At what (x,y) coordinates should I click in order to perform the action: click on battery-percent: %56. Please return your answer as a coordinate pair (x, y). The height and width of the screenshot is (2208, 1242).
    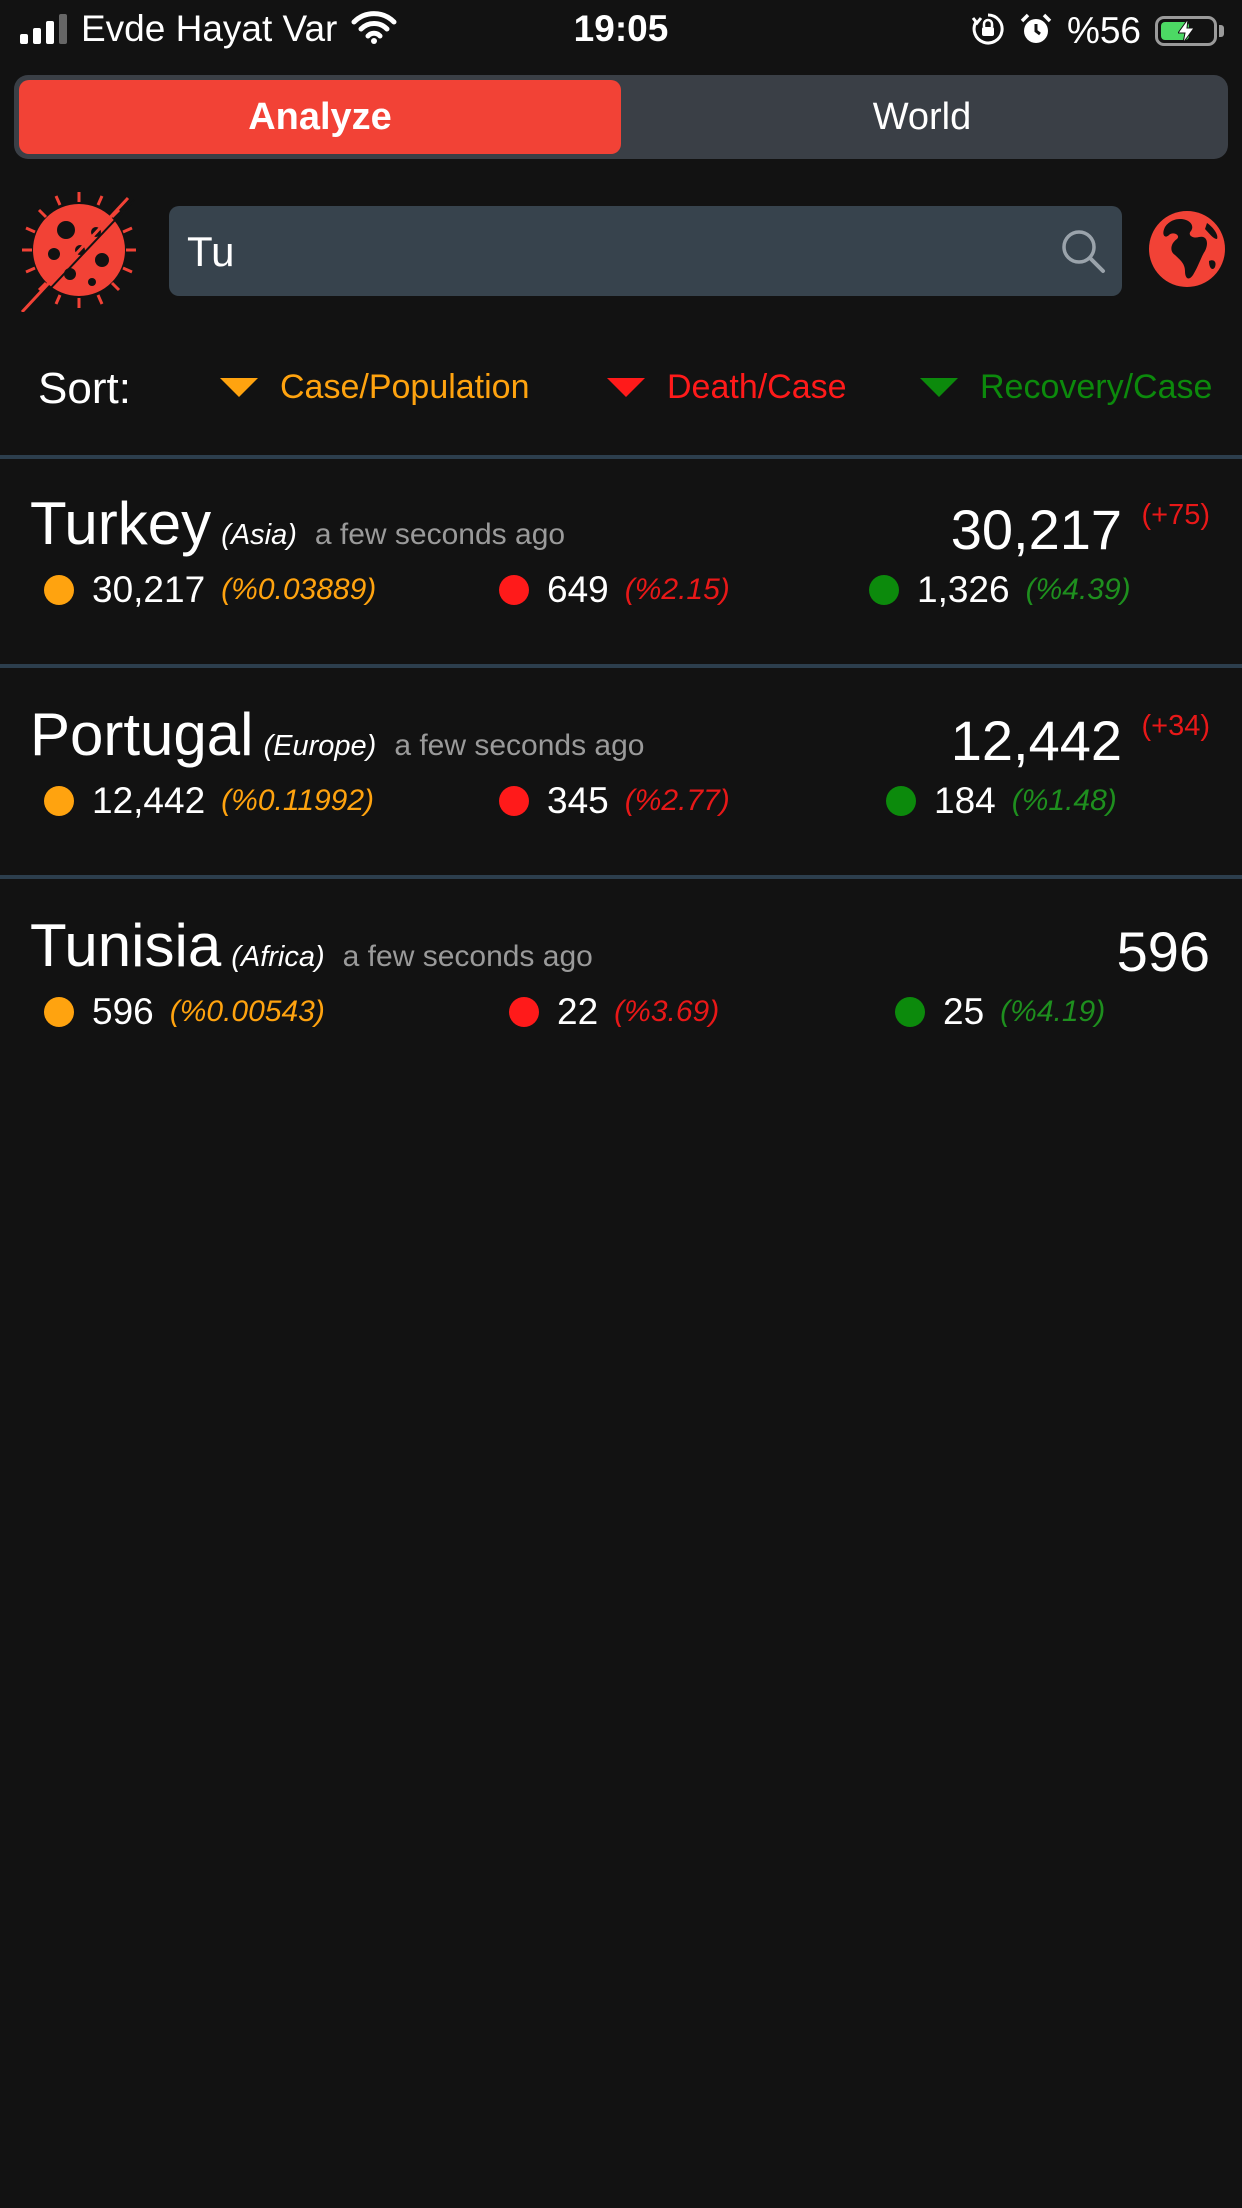
    Looking at the image, I should click on (1103, 30).